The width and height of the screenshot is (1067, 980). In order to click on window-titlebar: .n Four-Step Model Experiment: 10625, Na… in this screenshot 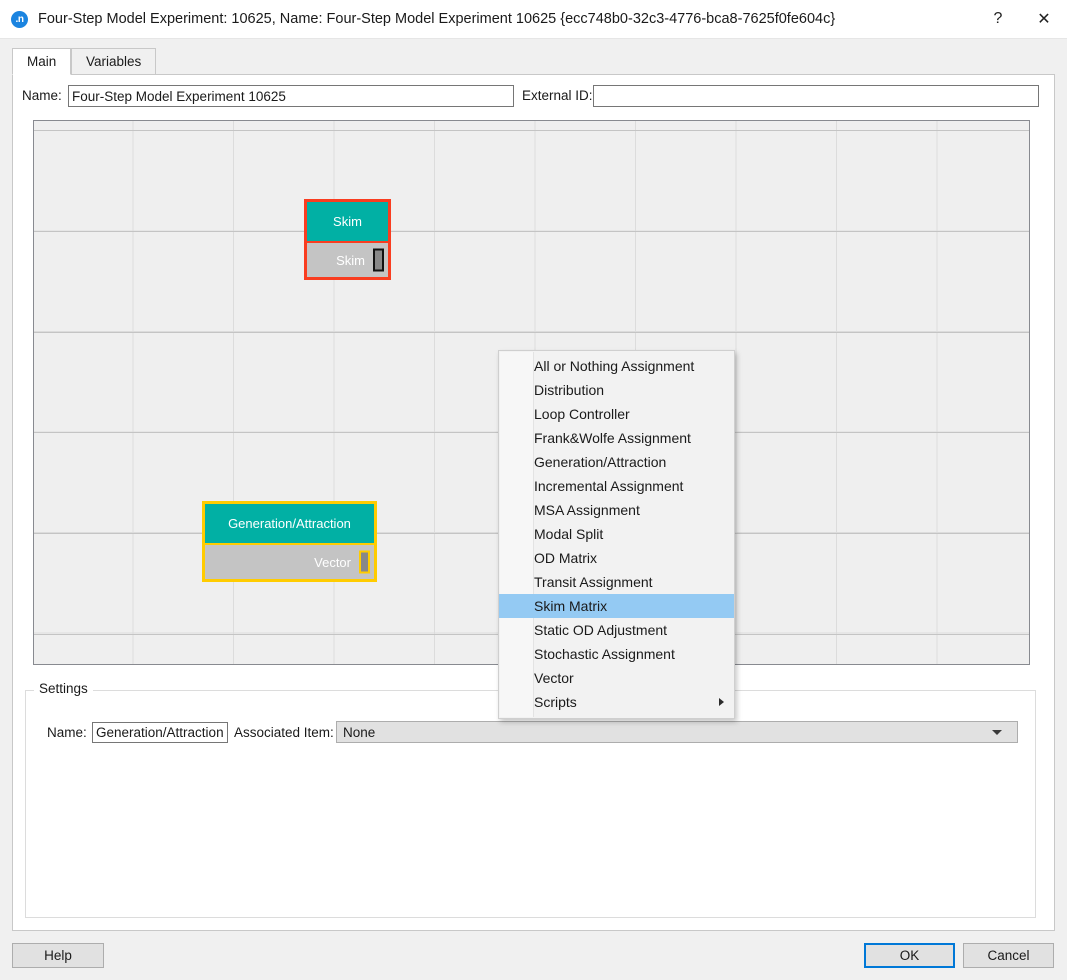, I will do `click(533, 19)`.